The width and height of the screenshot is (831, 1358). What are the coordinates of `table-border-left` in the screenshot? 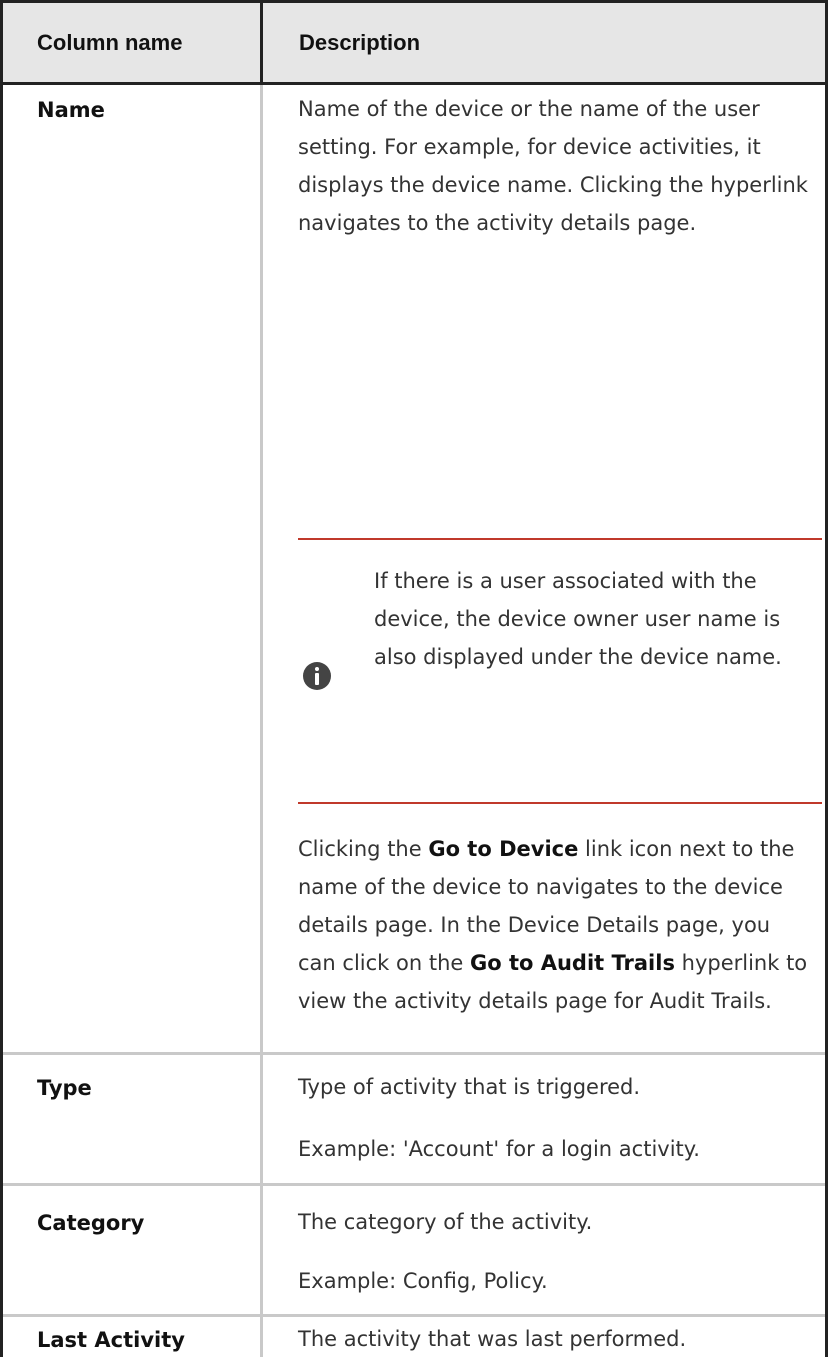 It's located at (1, 678).